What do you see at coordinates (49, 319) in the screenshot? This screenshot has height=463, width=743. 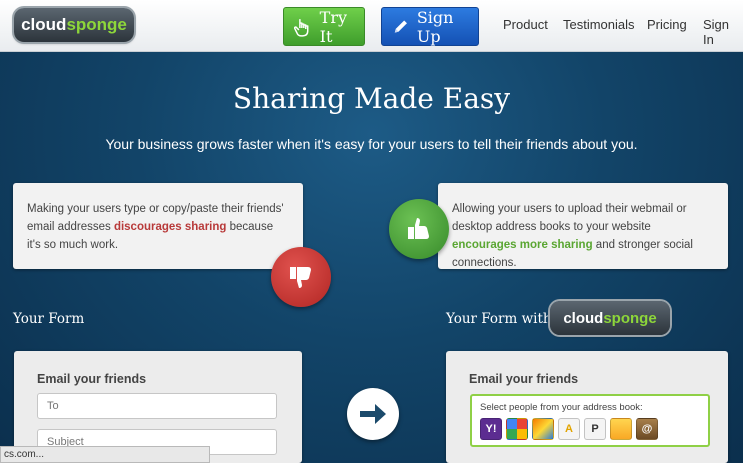 I see `your-form-label: Your Form` at bounding box center [49, 319].